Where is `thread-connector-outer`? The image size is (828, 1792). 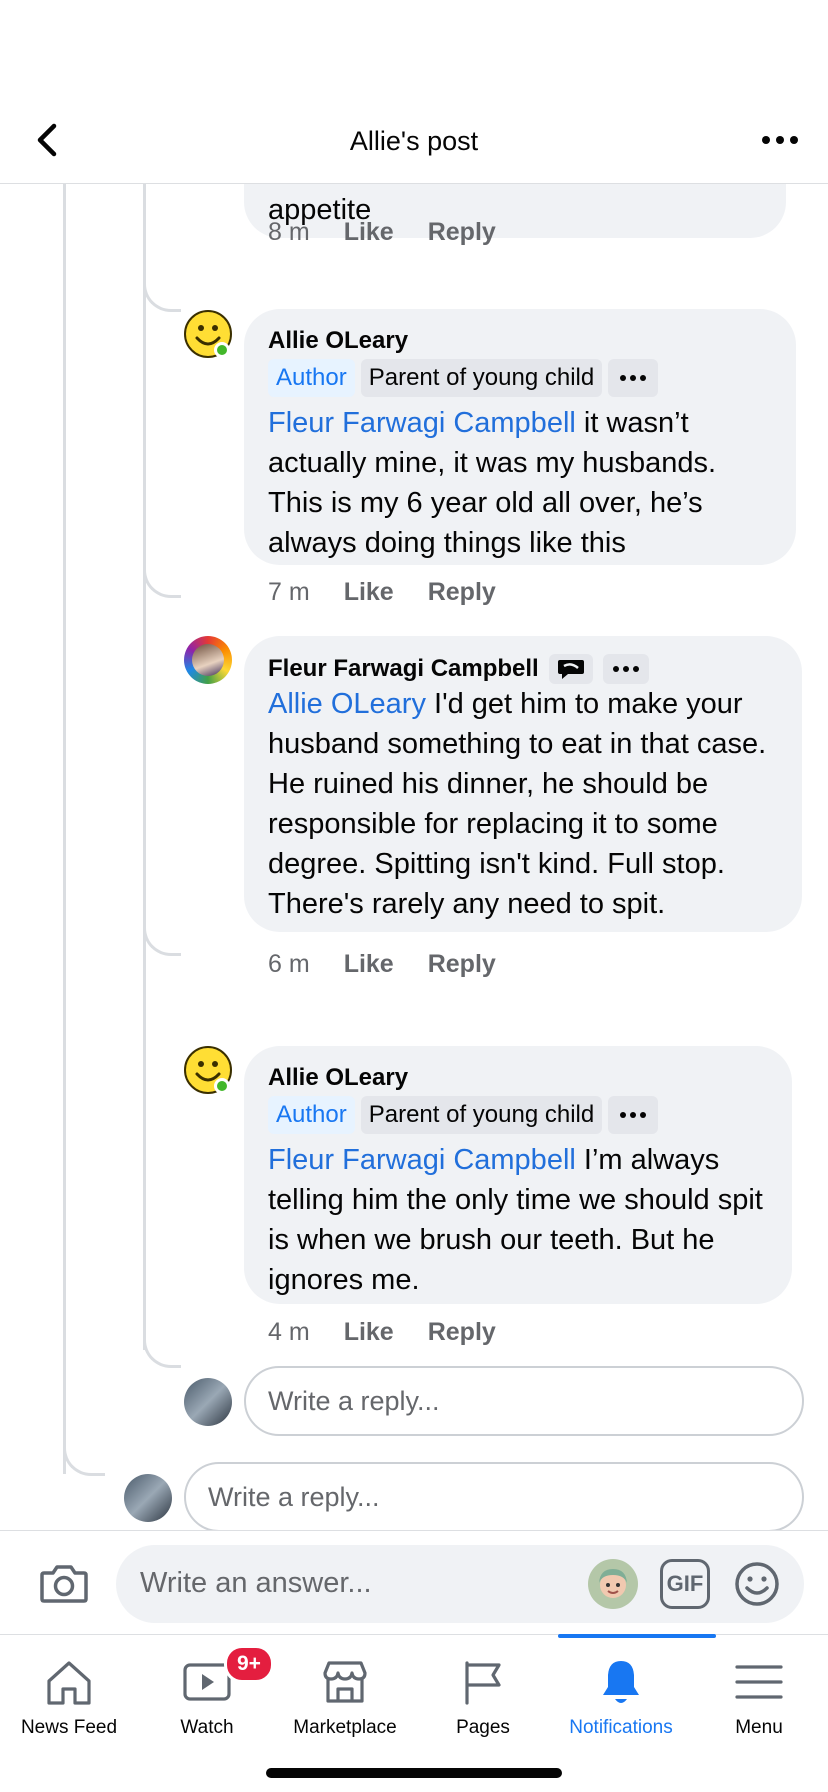
thread-connector-outer is located at coordinates (84, 1455).